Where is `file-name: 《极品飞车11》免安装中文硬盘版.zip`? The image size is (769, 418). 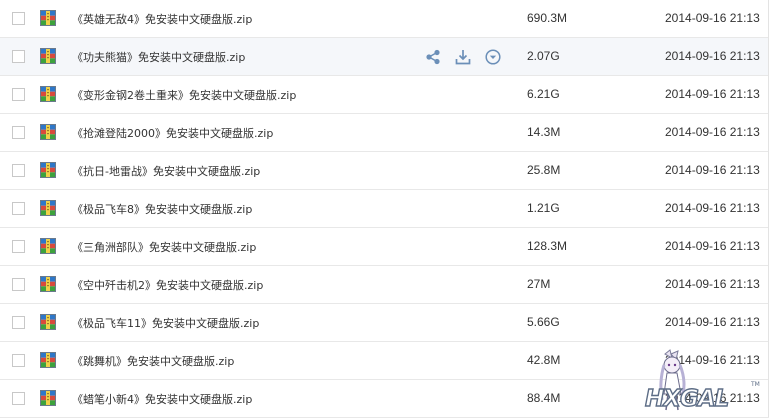
file-name: 《极品飞车11》免安装中文硬盘版.zip is located at coordinates (165, 323).